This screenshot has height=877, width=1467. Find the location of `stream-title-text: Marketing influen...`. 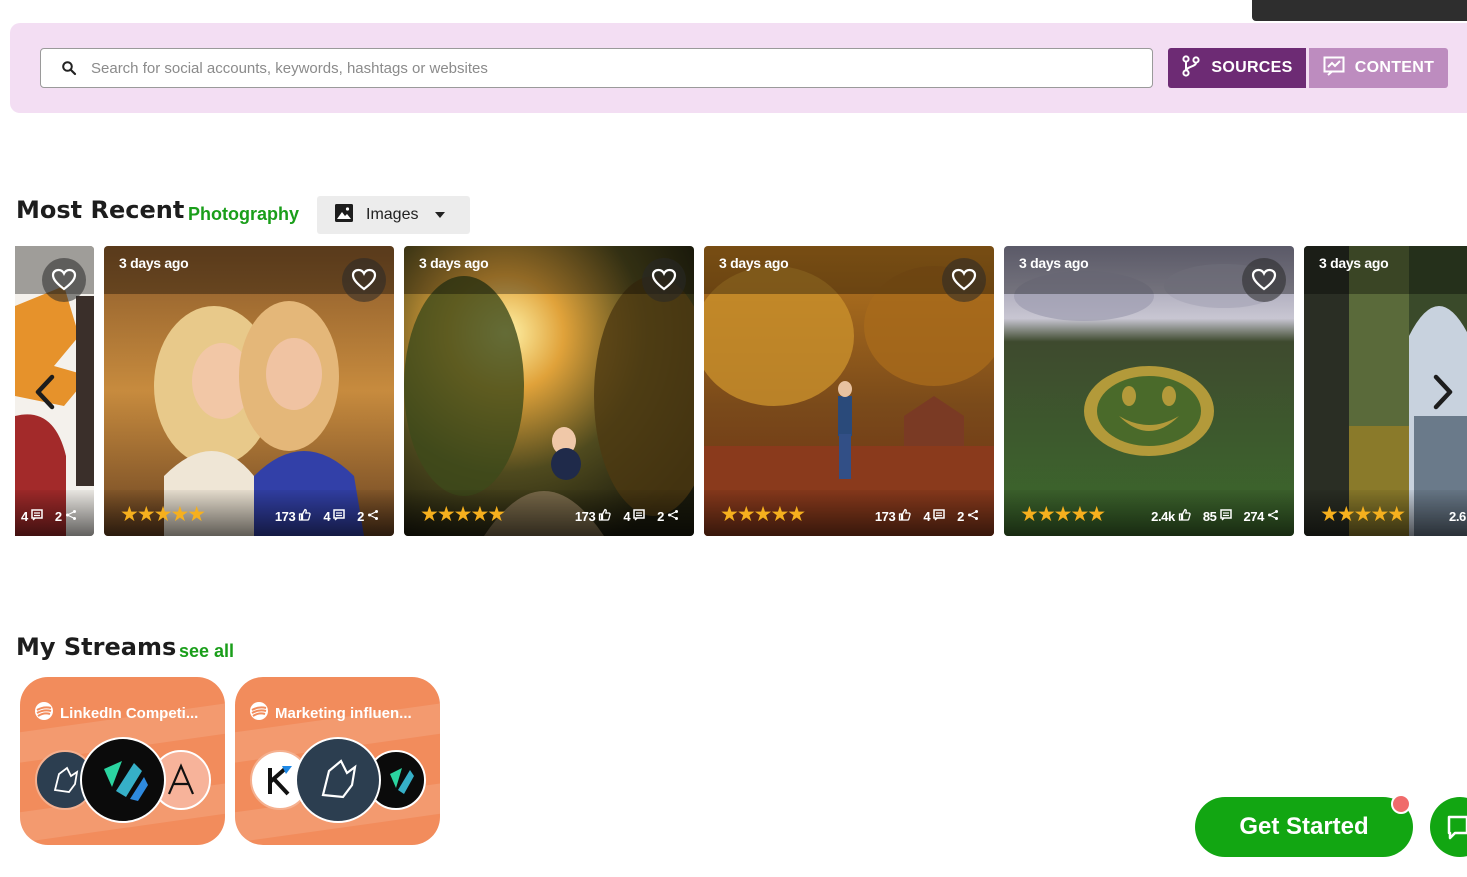

stream-title-text: Marketing influen... is located at coordinates (343, 713).